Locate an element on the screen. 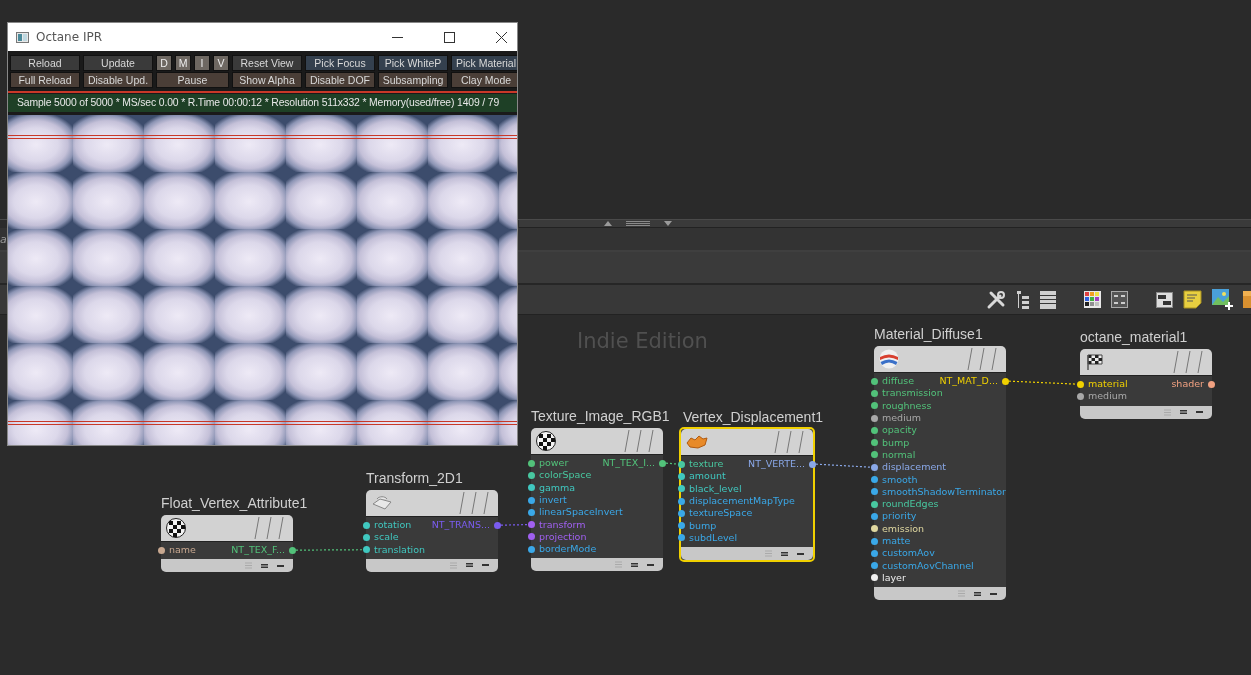 Image resolution: width=1251 pixels, height=675 pixels. color-grid-icon is located at coordinates (1092, 299).